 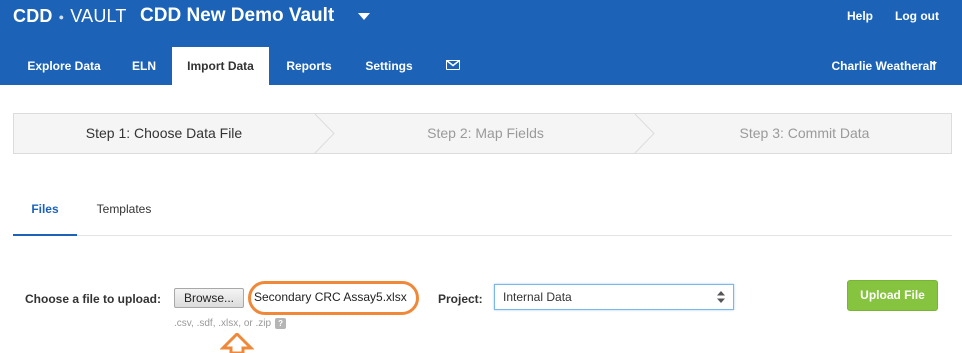 What do you see at coordinates (237, 16) in the screenshot?
I see `vault-title: CDD New Demo Vault` at bounding box center [237, 16].